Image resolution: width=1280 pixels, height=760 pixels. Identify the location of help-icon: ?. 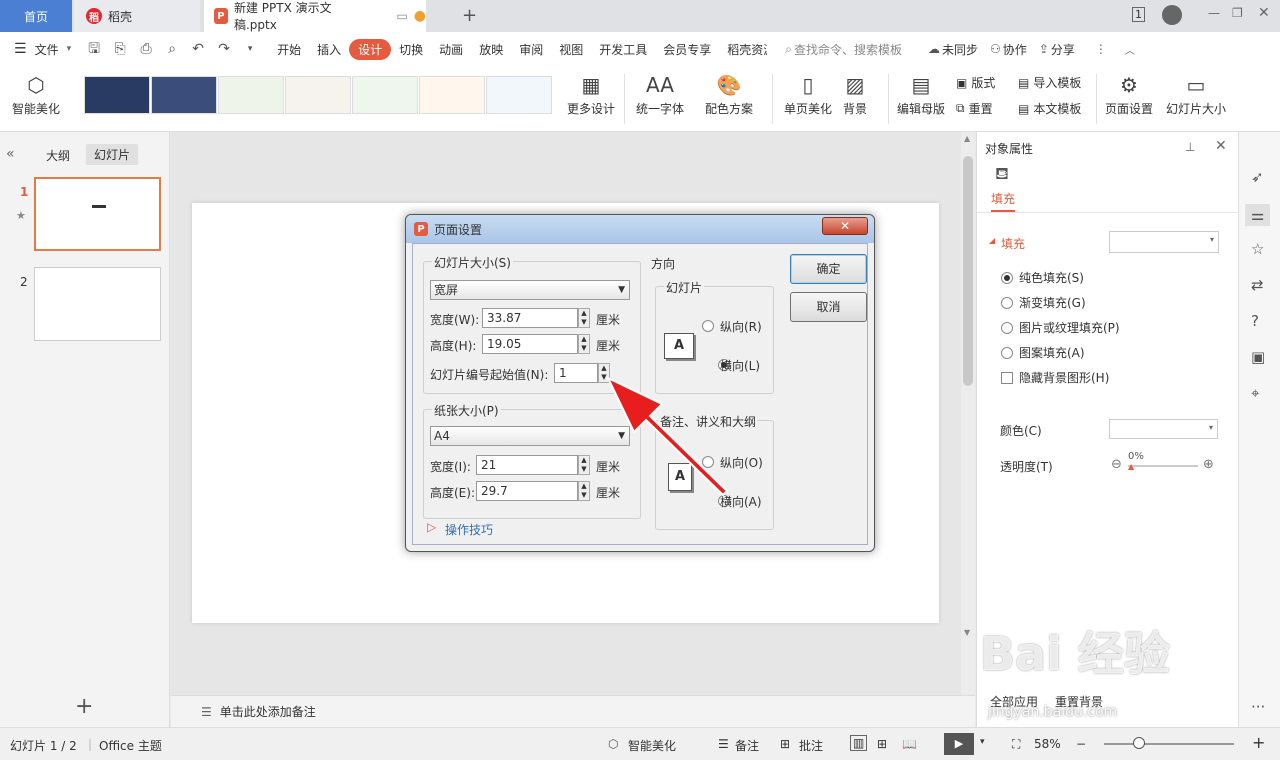
(1255, 321).